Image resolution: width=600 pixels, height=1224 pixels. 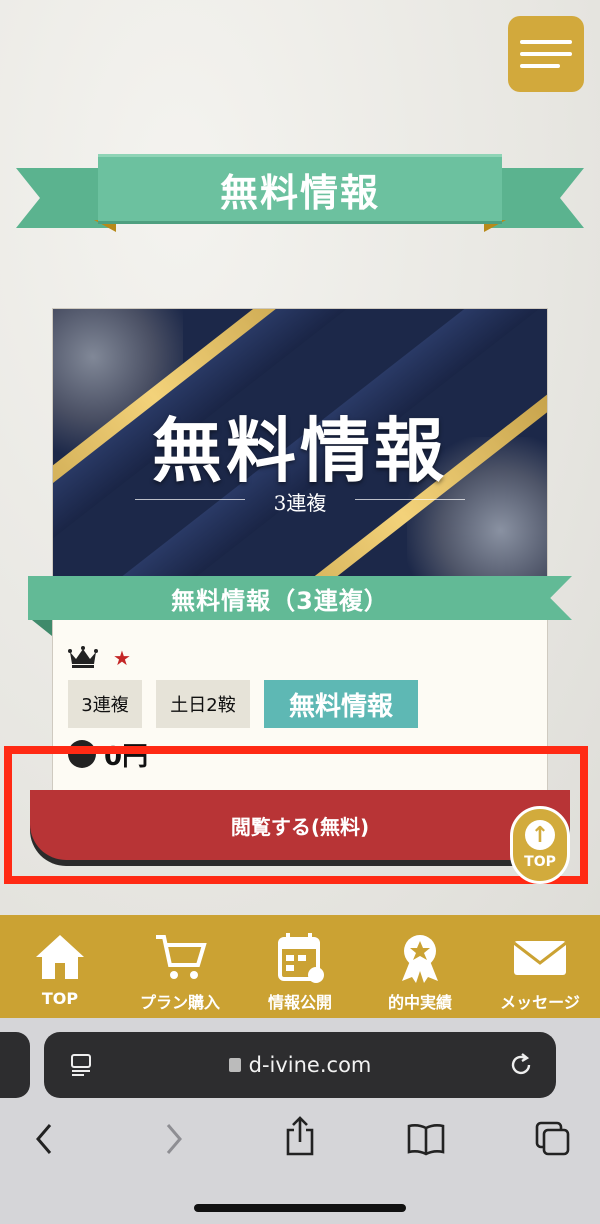 I want to click on nav-item-message: メッセージ, so click(x=540, y=966).